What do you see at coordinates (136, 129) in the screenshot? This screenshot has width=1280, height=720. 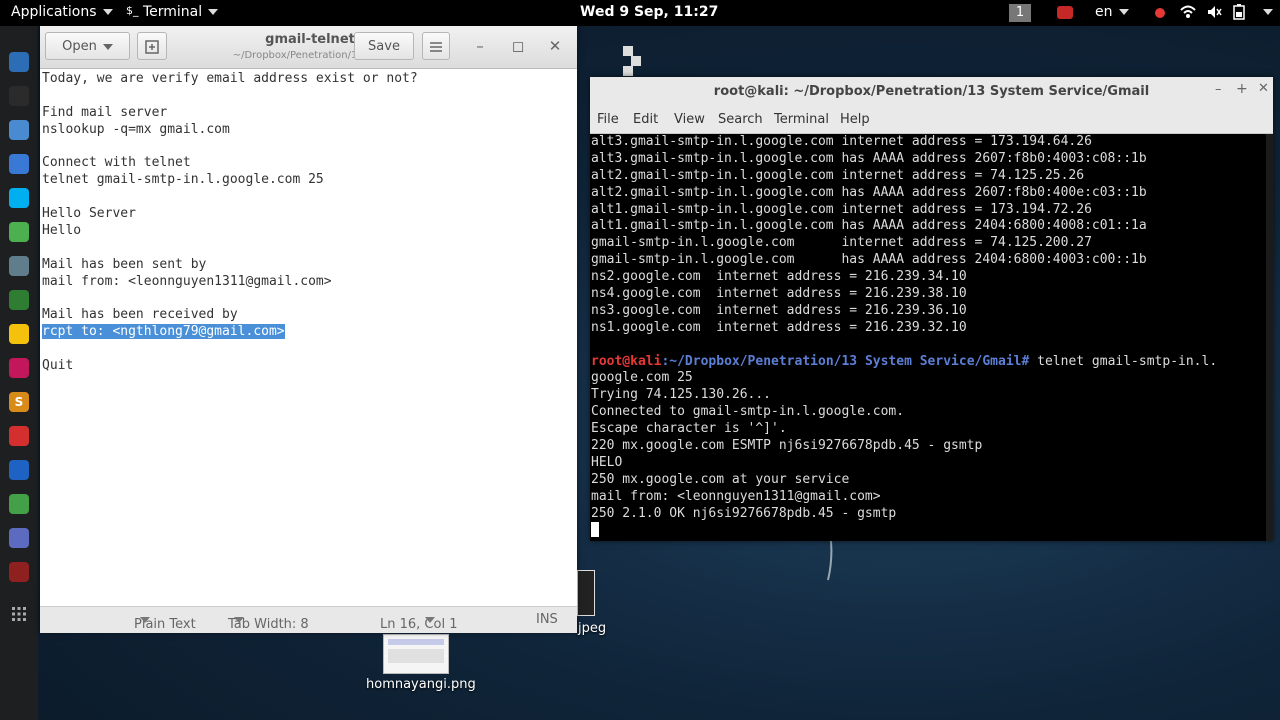 I see `editor-line-text: nslookup -q=mx gmail.com` at bounding box center [136, 129].